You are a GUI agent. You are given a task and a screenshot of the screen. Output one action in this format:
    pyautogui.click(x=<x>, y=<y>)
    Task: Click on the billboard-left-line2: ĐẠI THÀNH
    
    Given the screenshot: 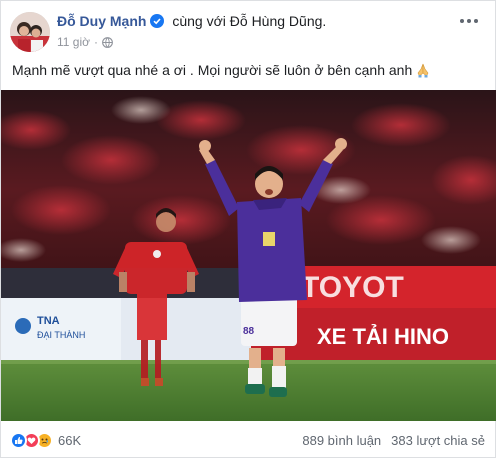 What is the action you would take?
    pyautogui.click(x=61, y=335)
    